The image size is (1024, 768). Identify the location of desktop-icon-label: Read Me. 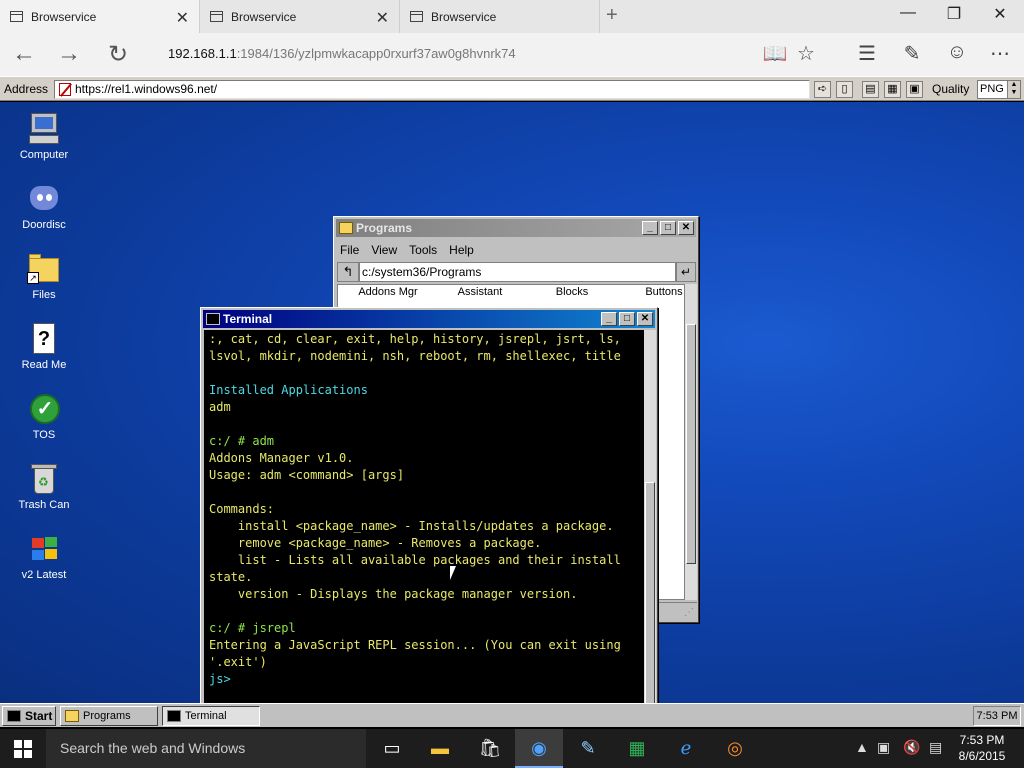
(44, 365).